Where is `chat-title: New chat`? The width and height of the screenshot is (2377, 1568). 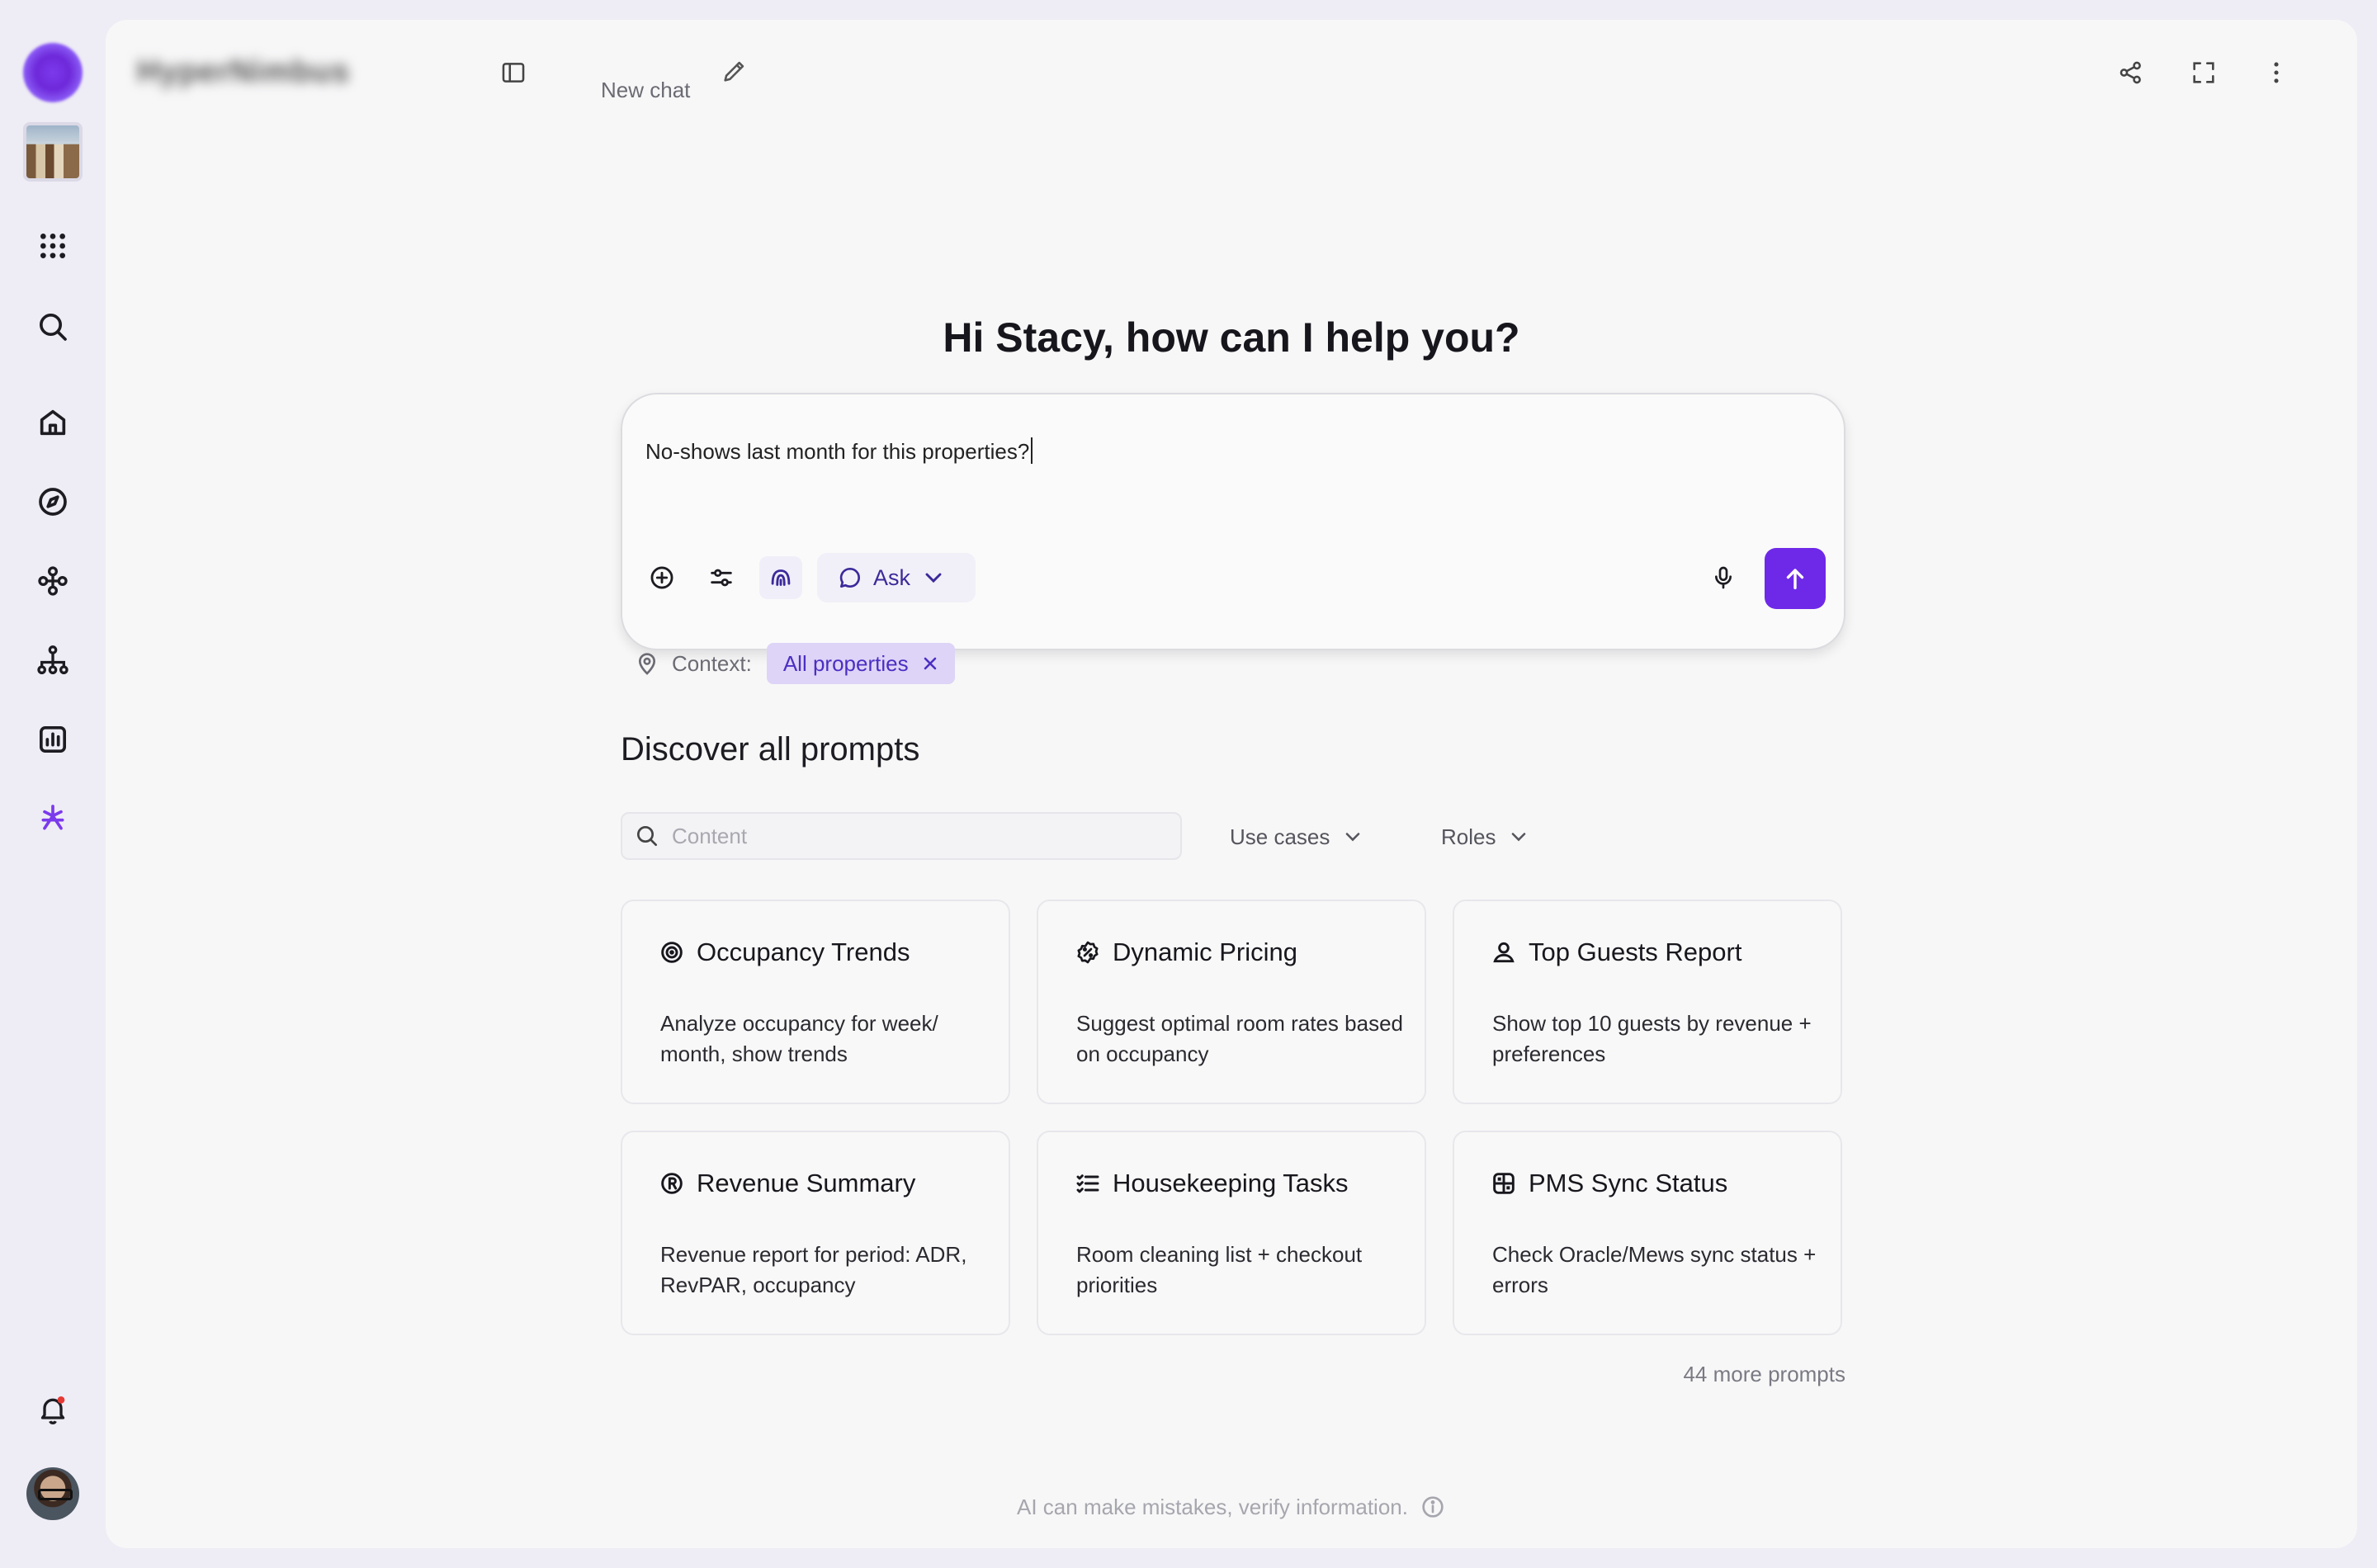 chat-title: New chat is located at coordinates (646, 90).